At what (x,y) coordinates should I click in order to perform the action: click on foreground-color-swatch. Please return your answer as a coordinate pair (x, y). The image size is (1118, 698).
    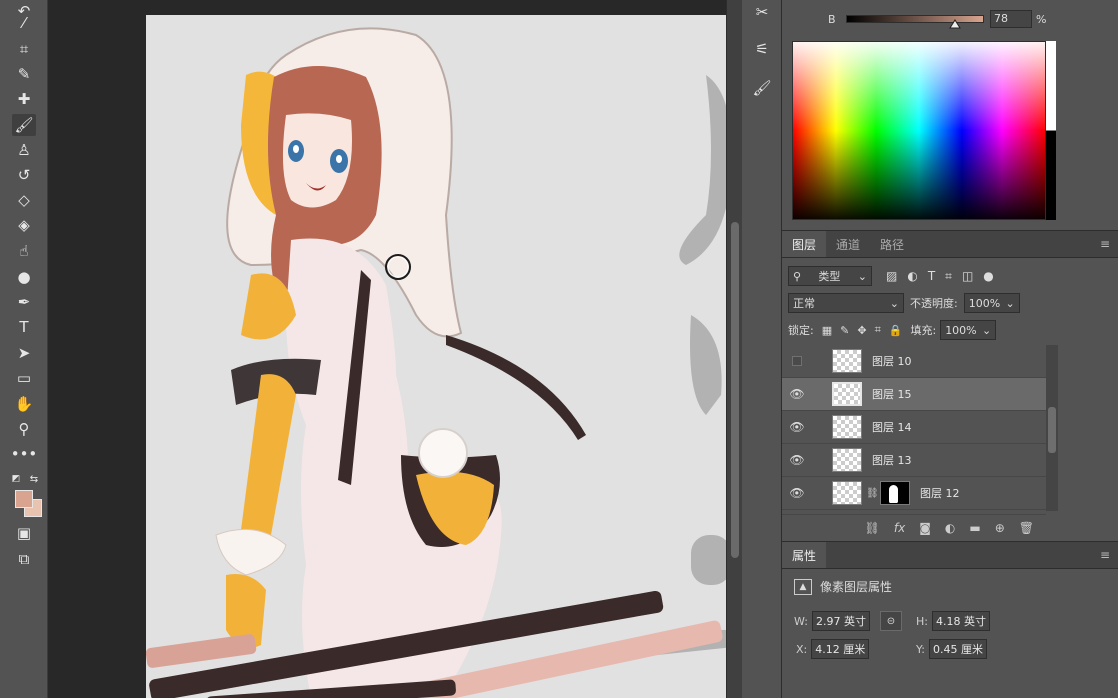
    Looking at the image, I should click on (24, 499).